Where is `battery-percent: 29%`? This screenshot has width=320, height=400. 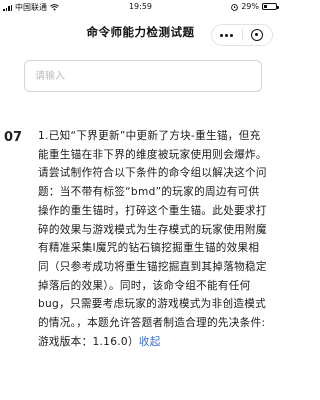 battery-percent: 29% is located at coordinates (250, 6).